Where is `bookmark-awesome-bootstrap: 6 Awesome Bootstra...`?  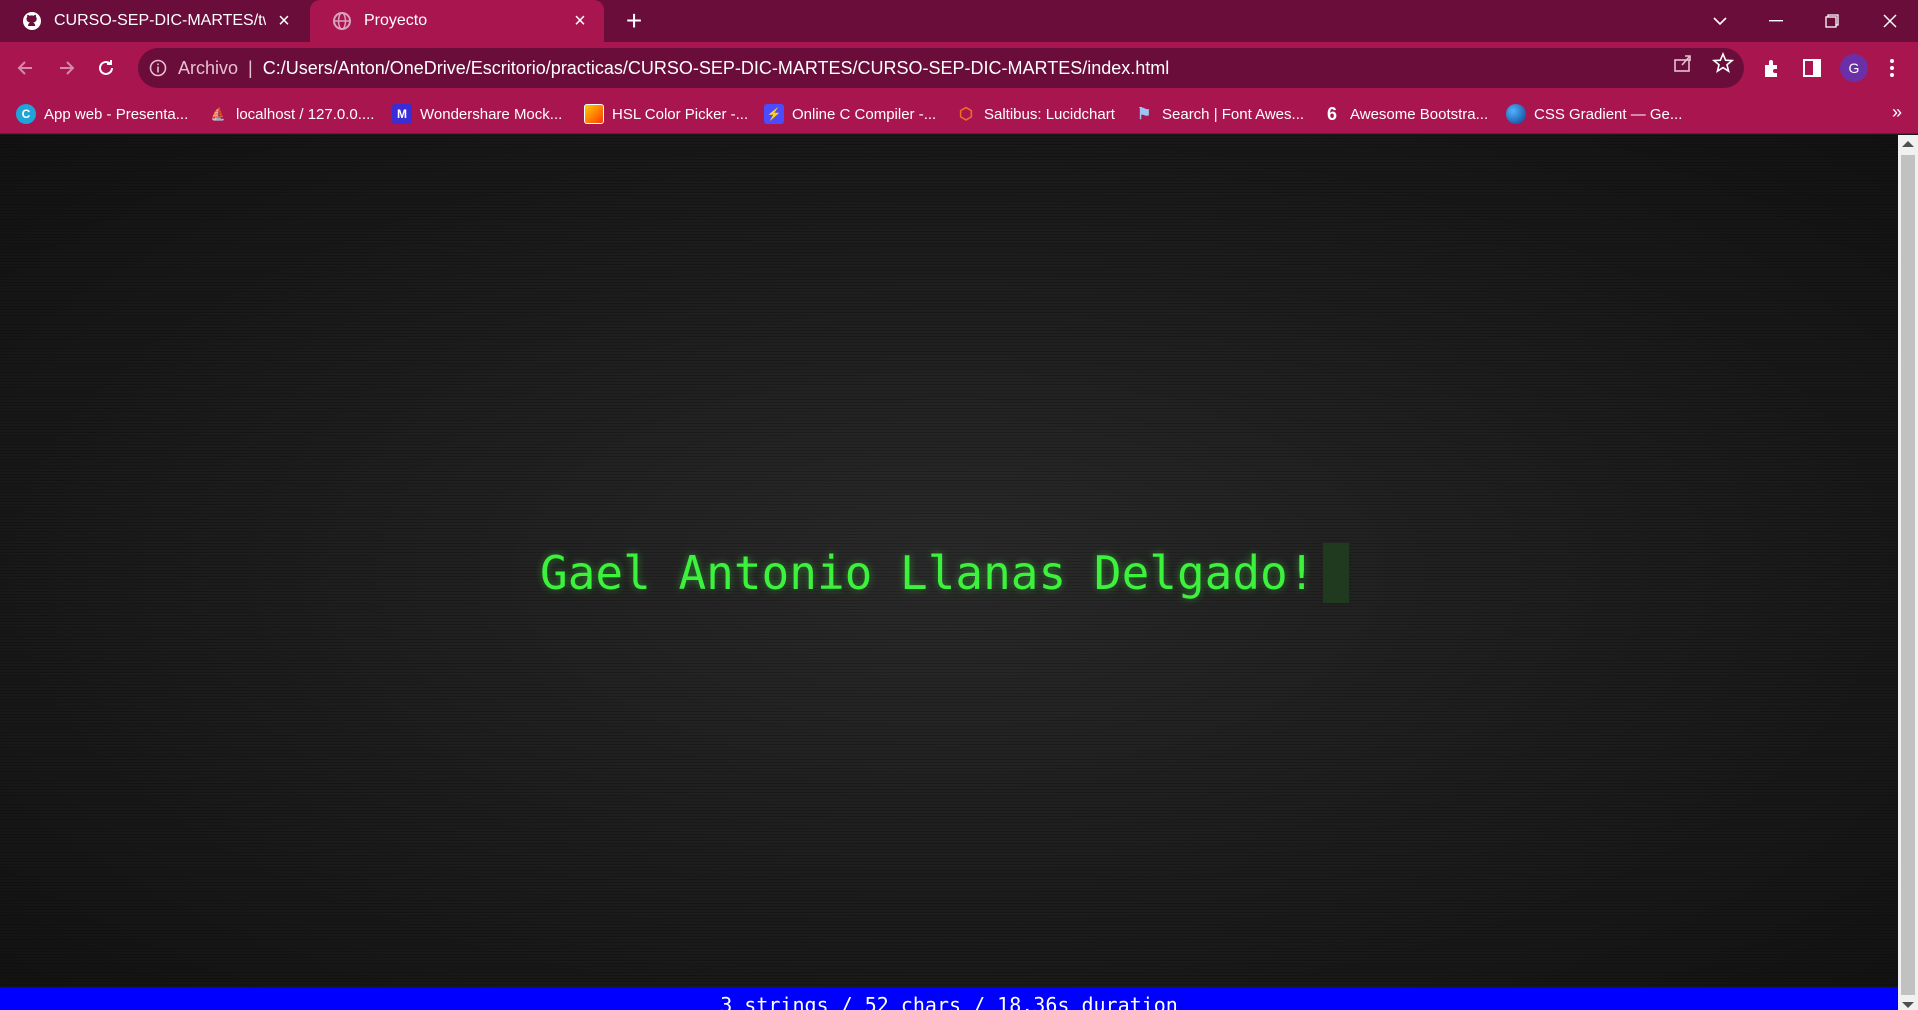 bookmark-awesome-bootstrap: 6 Awesome Bootstra... is located at coordinates (1405, 114).